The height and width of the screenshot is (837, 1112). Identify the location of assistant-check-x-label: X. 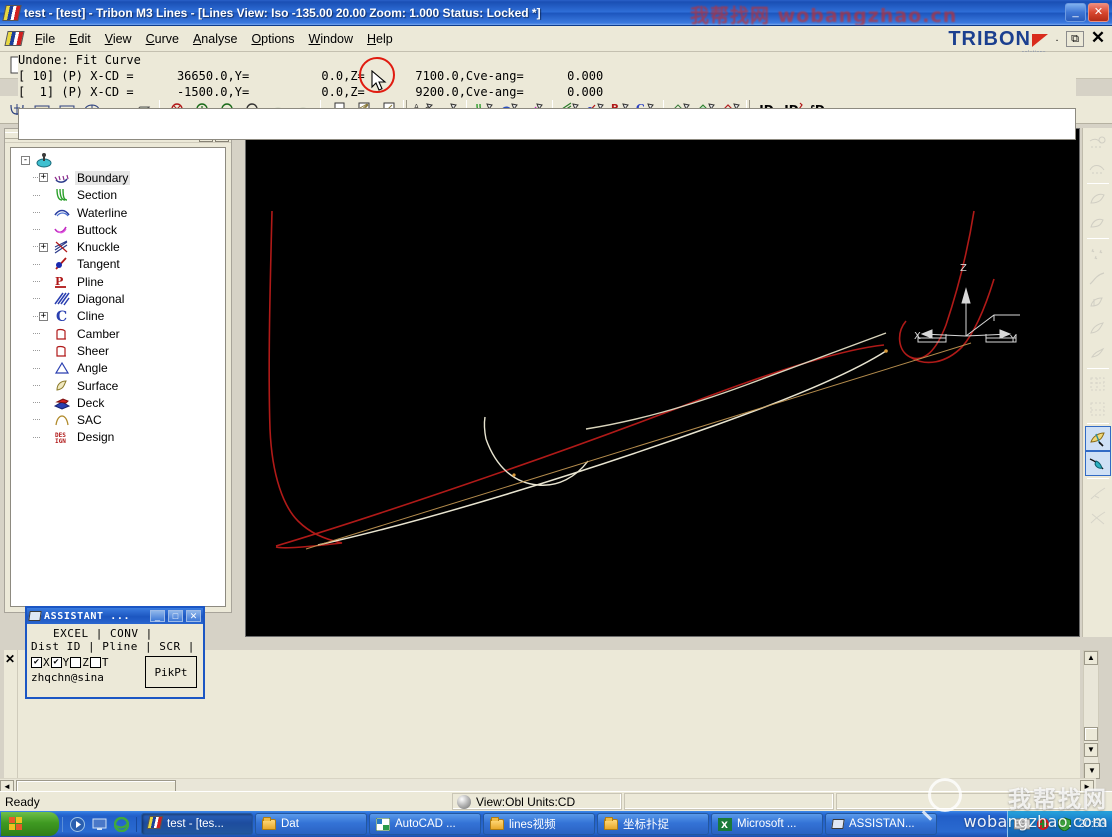
(46, 662).